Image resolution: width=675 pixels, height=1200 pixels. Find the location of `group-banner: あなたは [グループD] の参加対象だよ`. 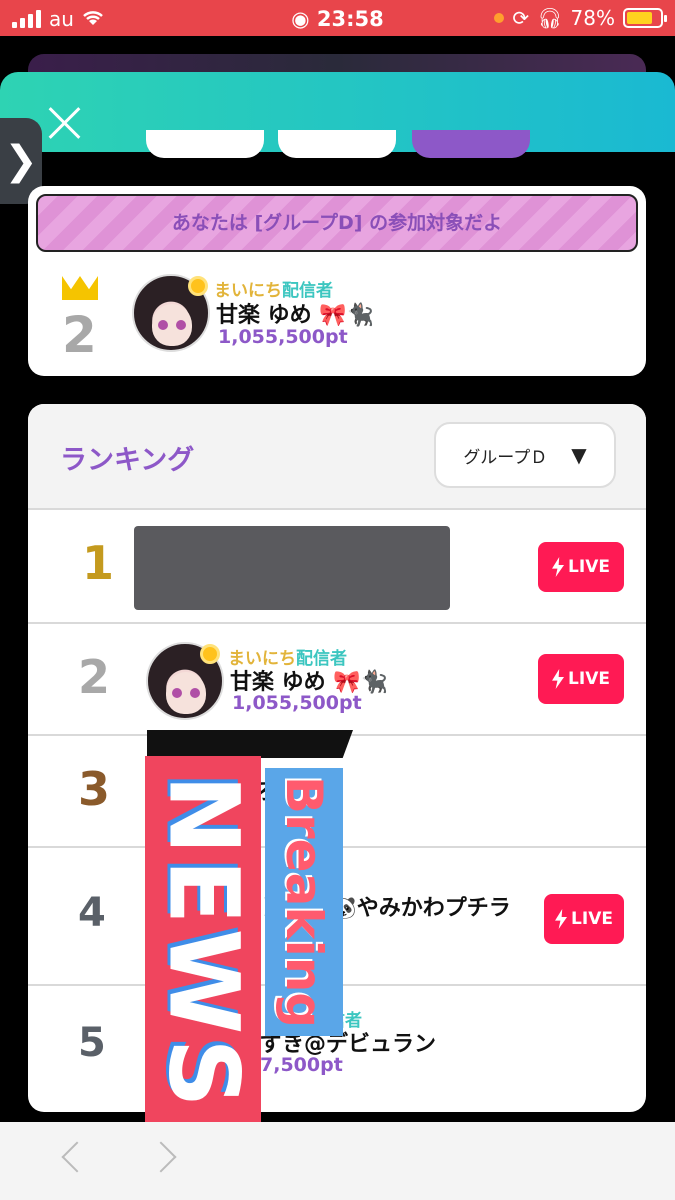

group-banner: あなたは [グループD] の参加対象だよ is located at coordinates (337, 223).